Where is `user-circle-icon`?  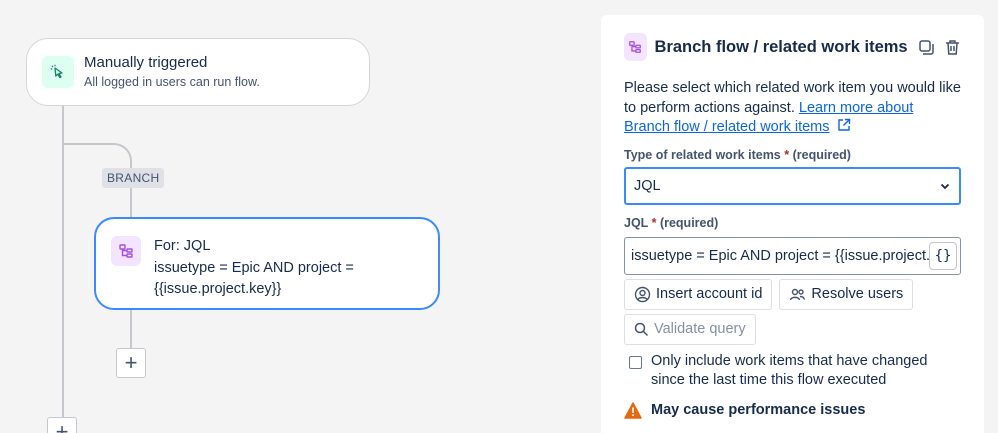 user-circle-icon is located at coordinates (642, 294).